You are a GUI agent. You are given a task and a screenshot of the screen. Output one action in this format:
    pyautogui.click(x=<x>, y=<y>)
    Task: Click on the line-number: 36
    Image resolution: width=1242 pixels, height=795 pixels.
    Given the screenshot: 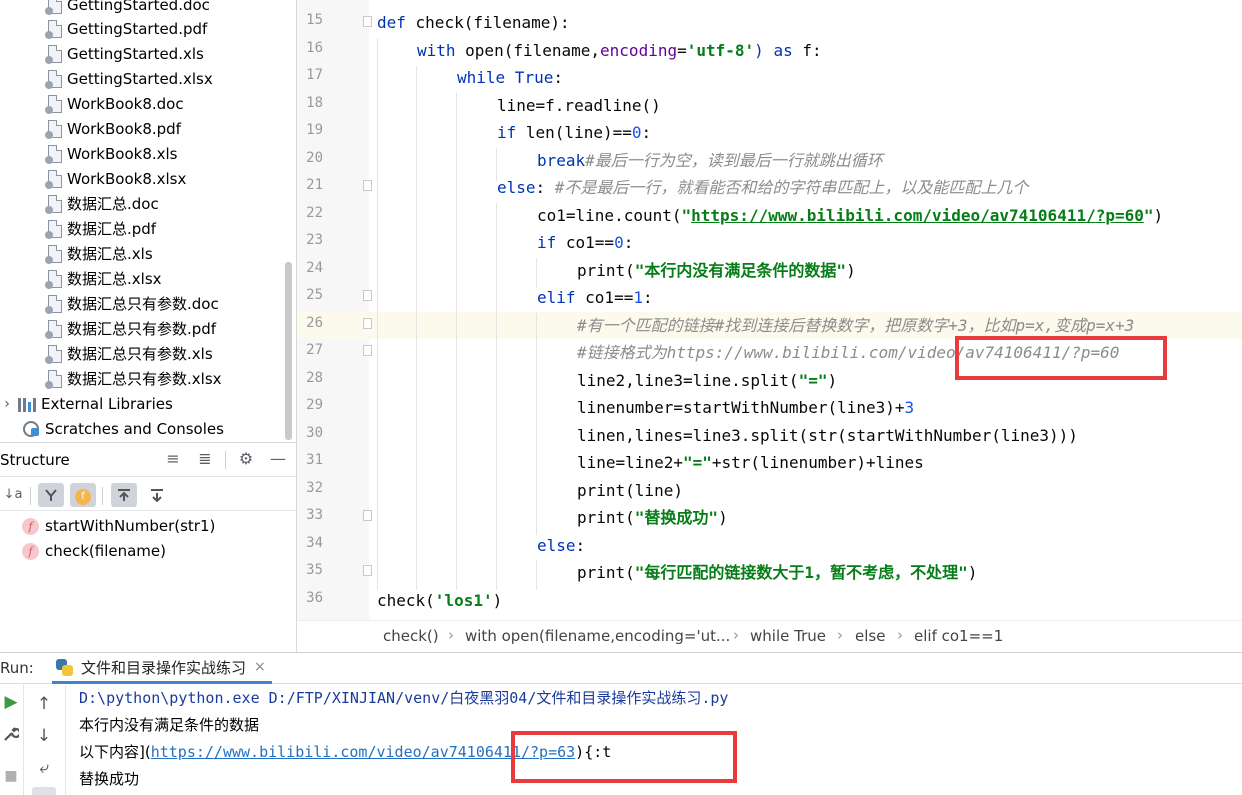 What is the action you would take?
    pyautogui.click(x=314, y=598)
    